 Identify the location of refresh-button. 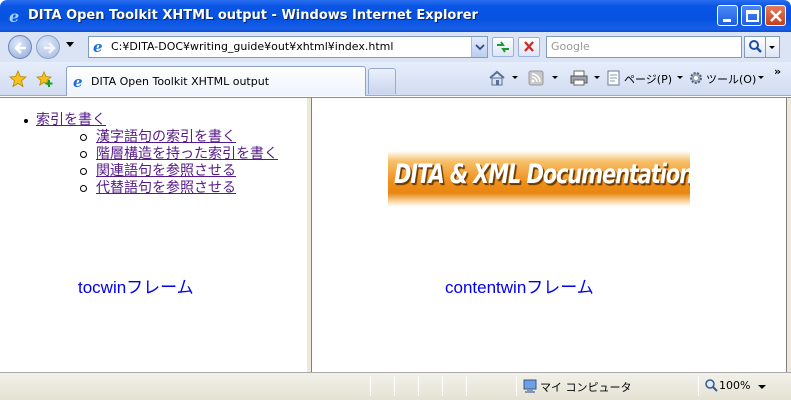
(503, 47).